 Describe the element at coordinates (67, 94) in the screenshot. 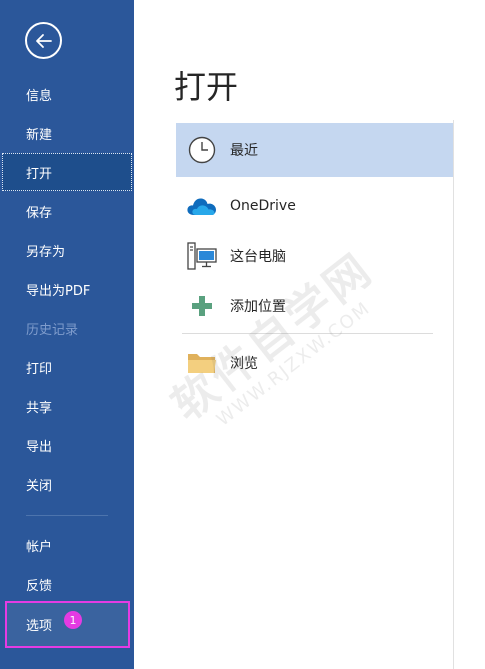

I see `nav-info: 信息` at that location.